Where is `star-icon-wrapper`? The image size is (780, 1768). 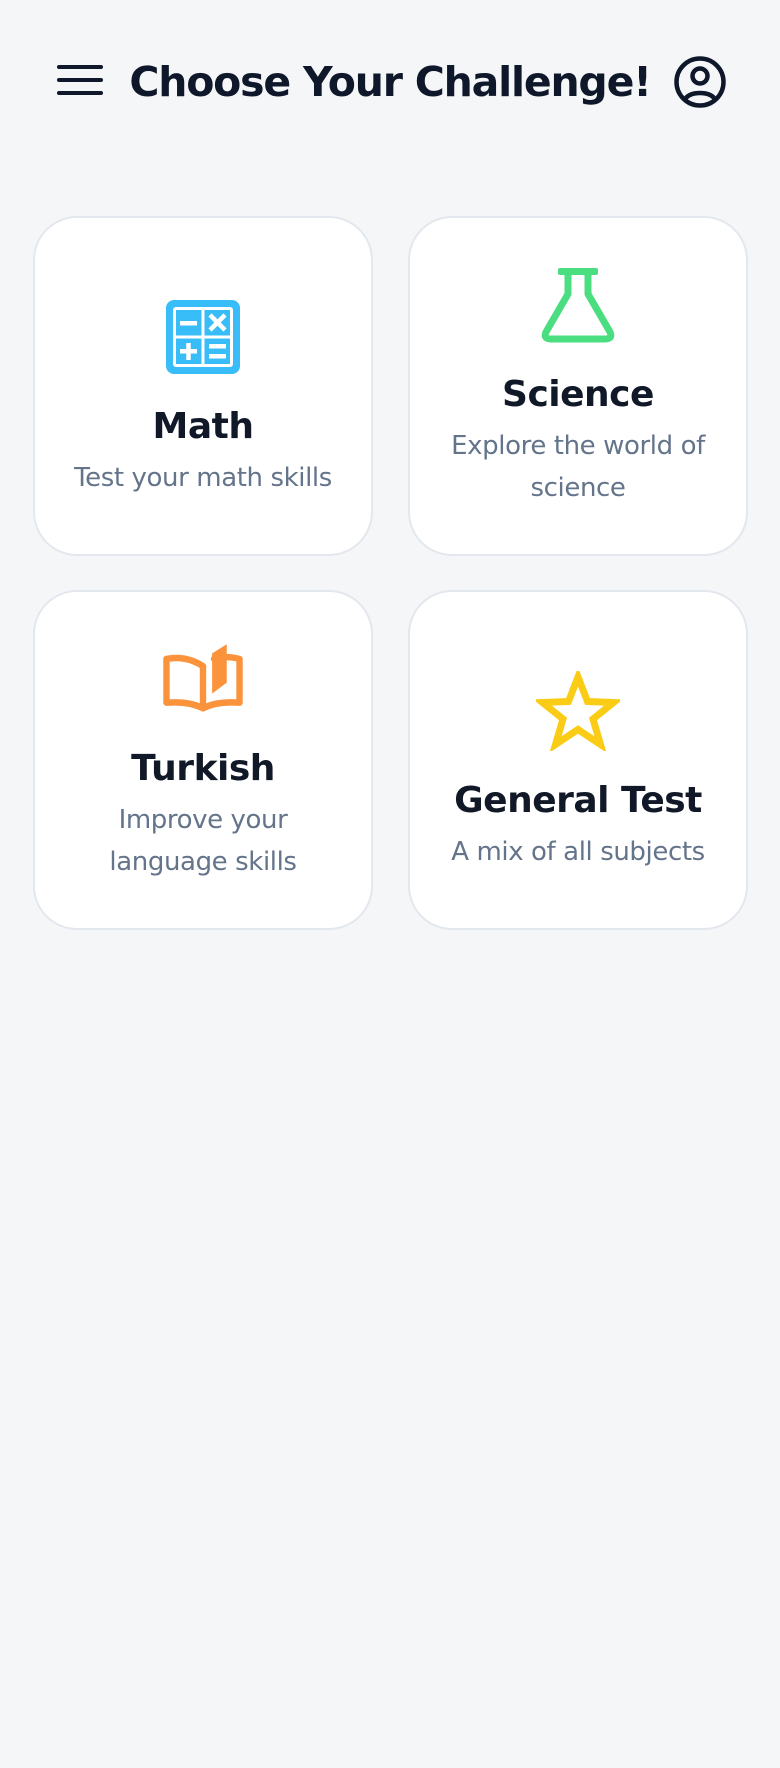
star-icon-wrapper is located at coordinates (578, 711).